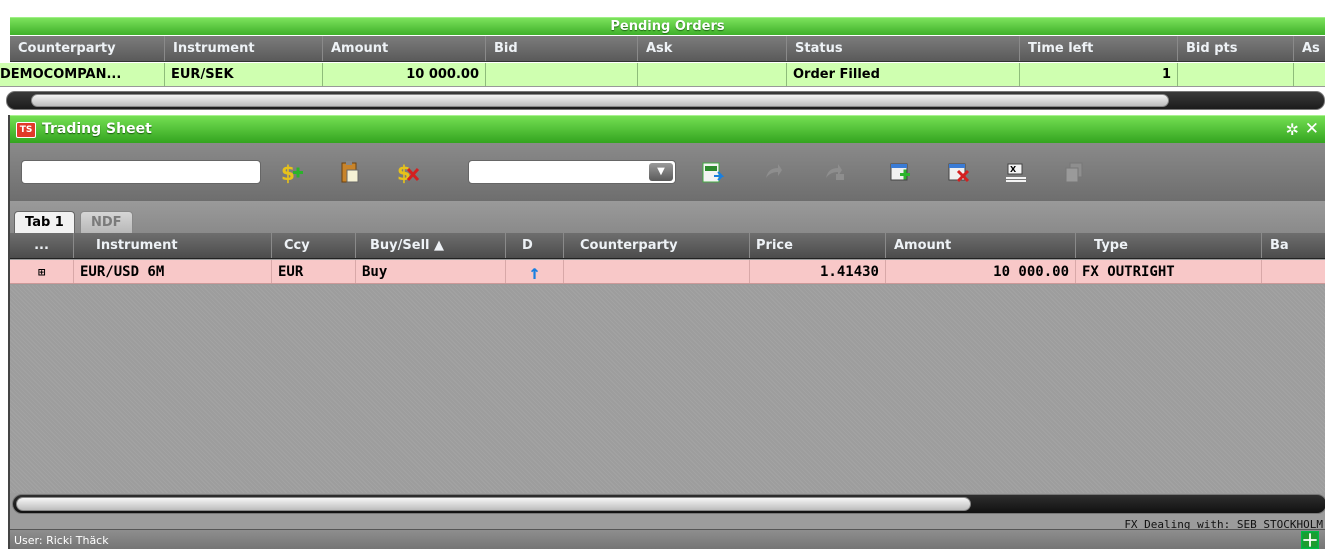 This screenshot has height=549, width=1325. What do you see at coordinates (667, 539) in the screenshot?
I see `status-bar: User: Ricki Thäck` at bounding box center [667, 539].